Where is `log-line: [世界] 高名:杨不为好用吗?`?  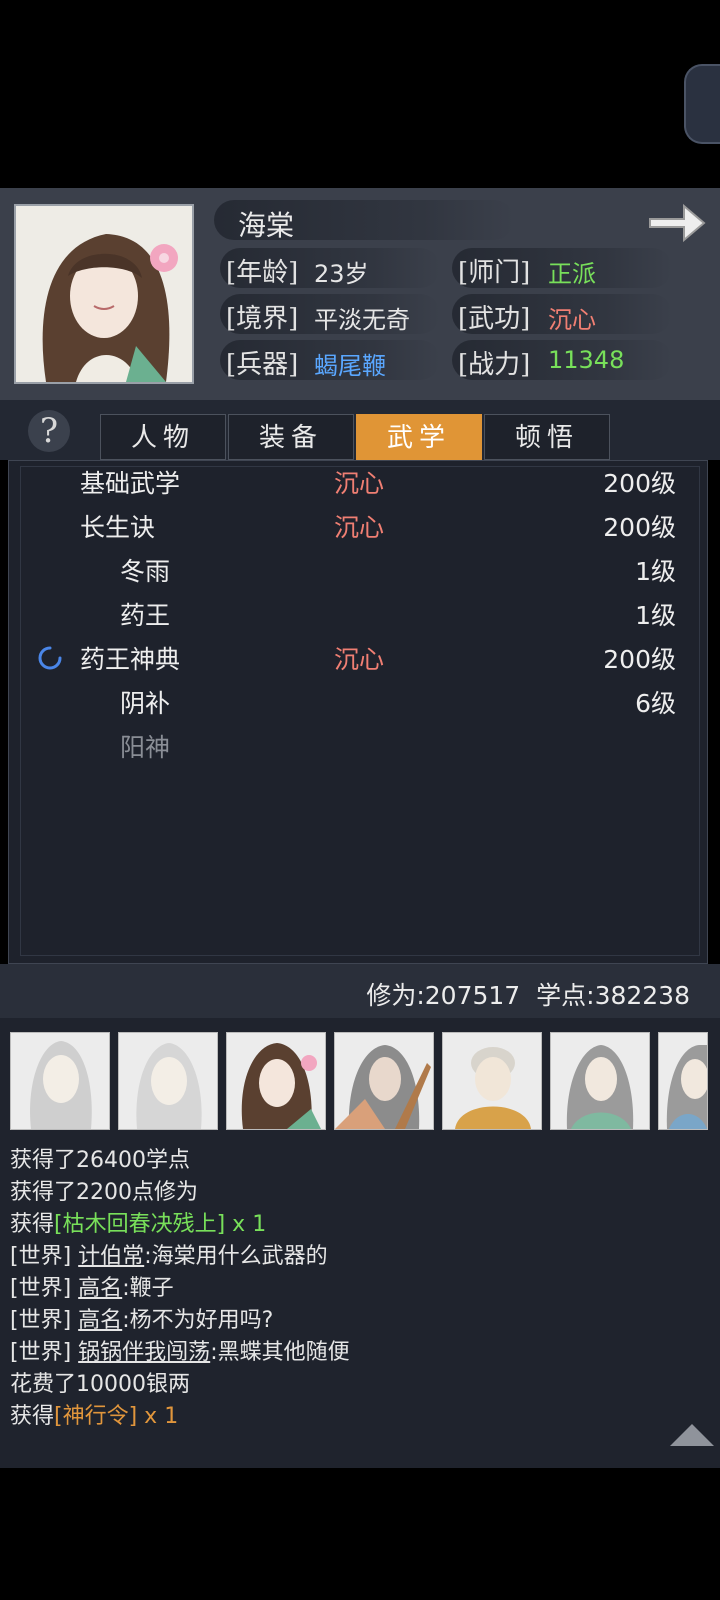
log-line: [世界] 高名:杨不为好用吗? is located at coordinates (142, 1320).